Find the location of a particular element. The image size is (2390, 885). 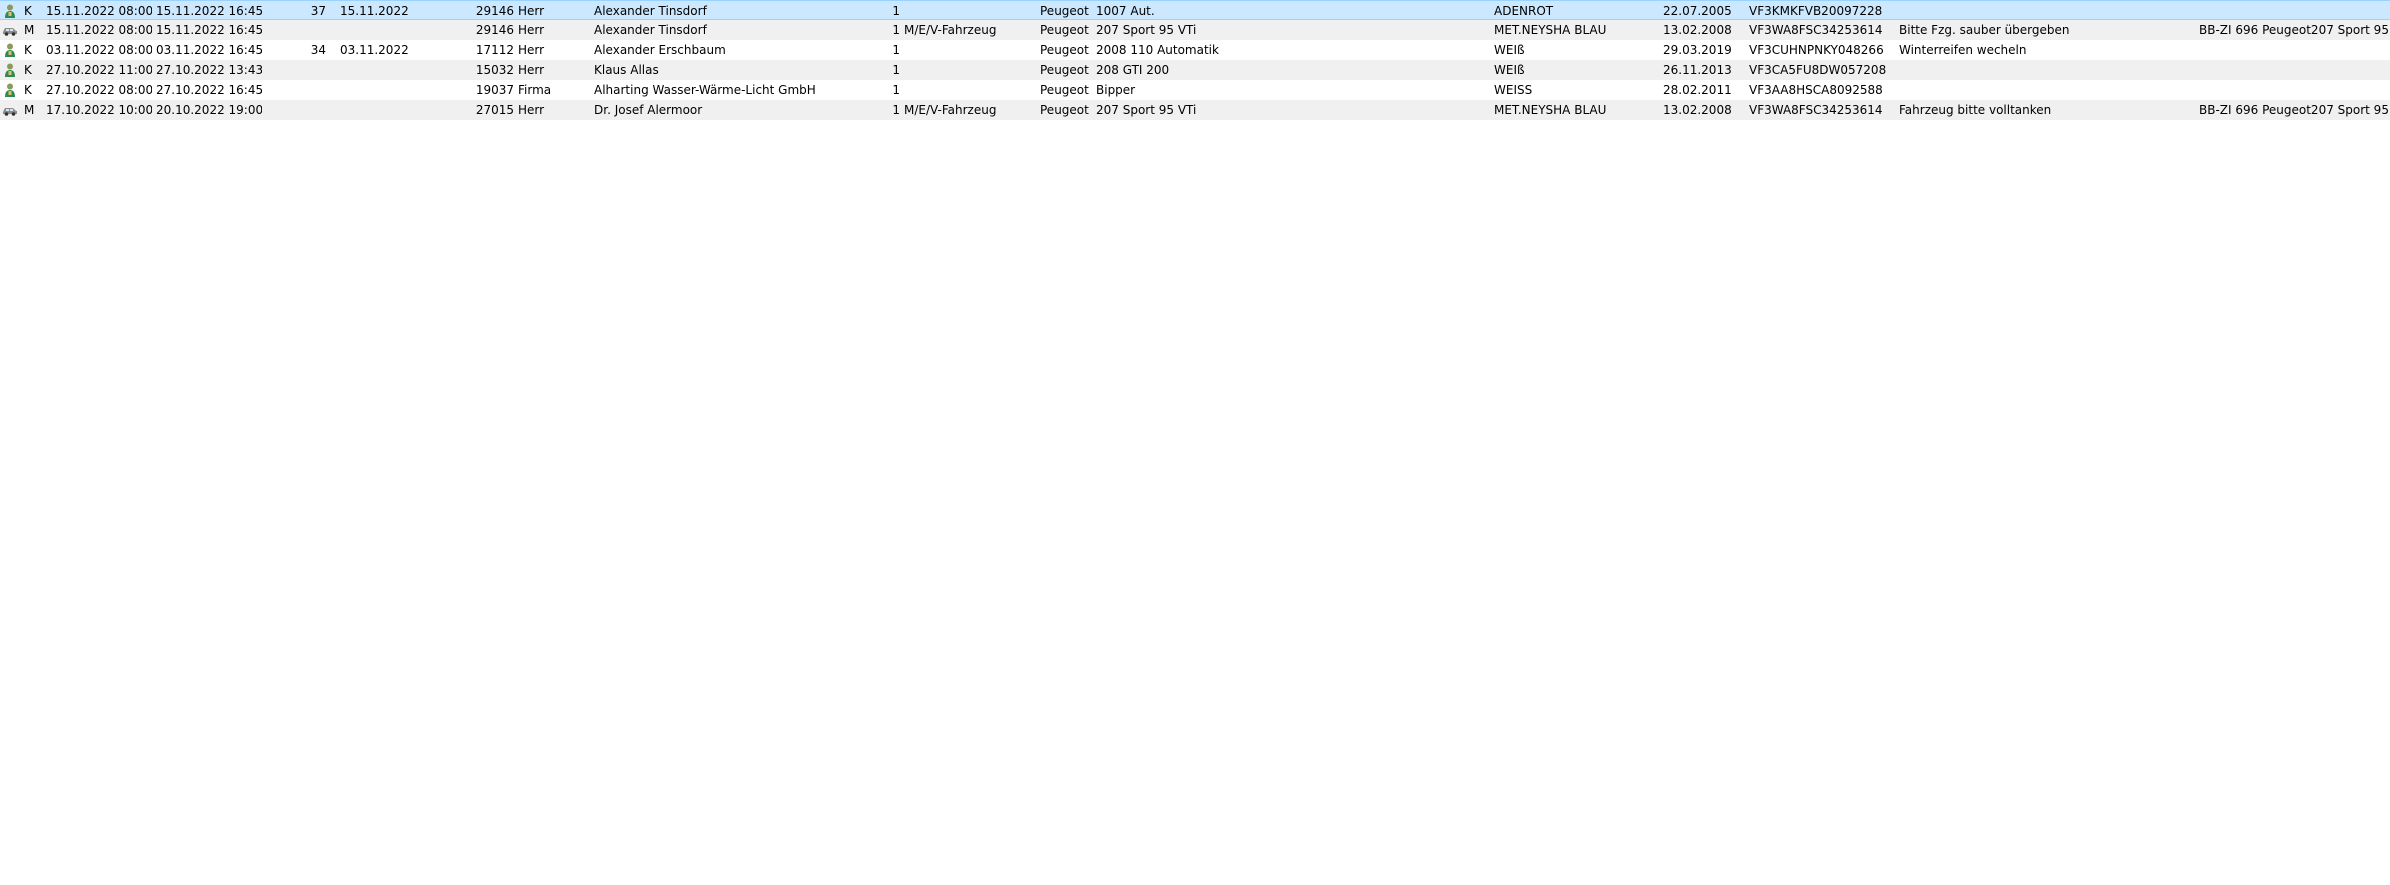

cell-customer-number: 15032 is located at coordinates (494, 70).